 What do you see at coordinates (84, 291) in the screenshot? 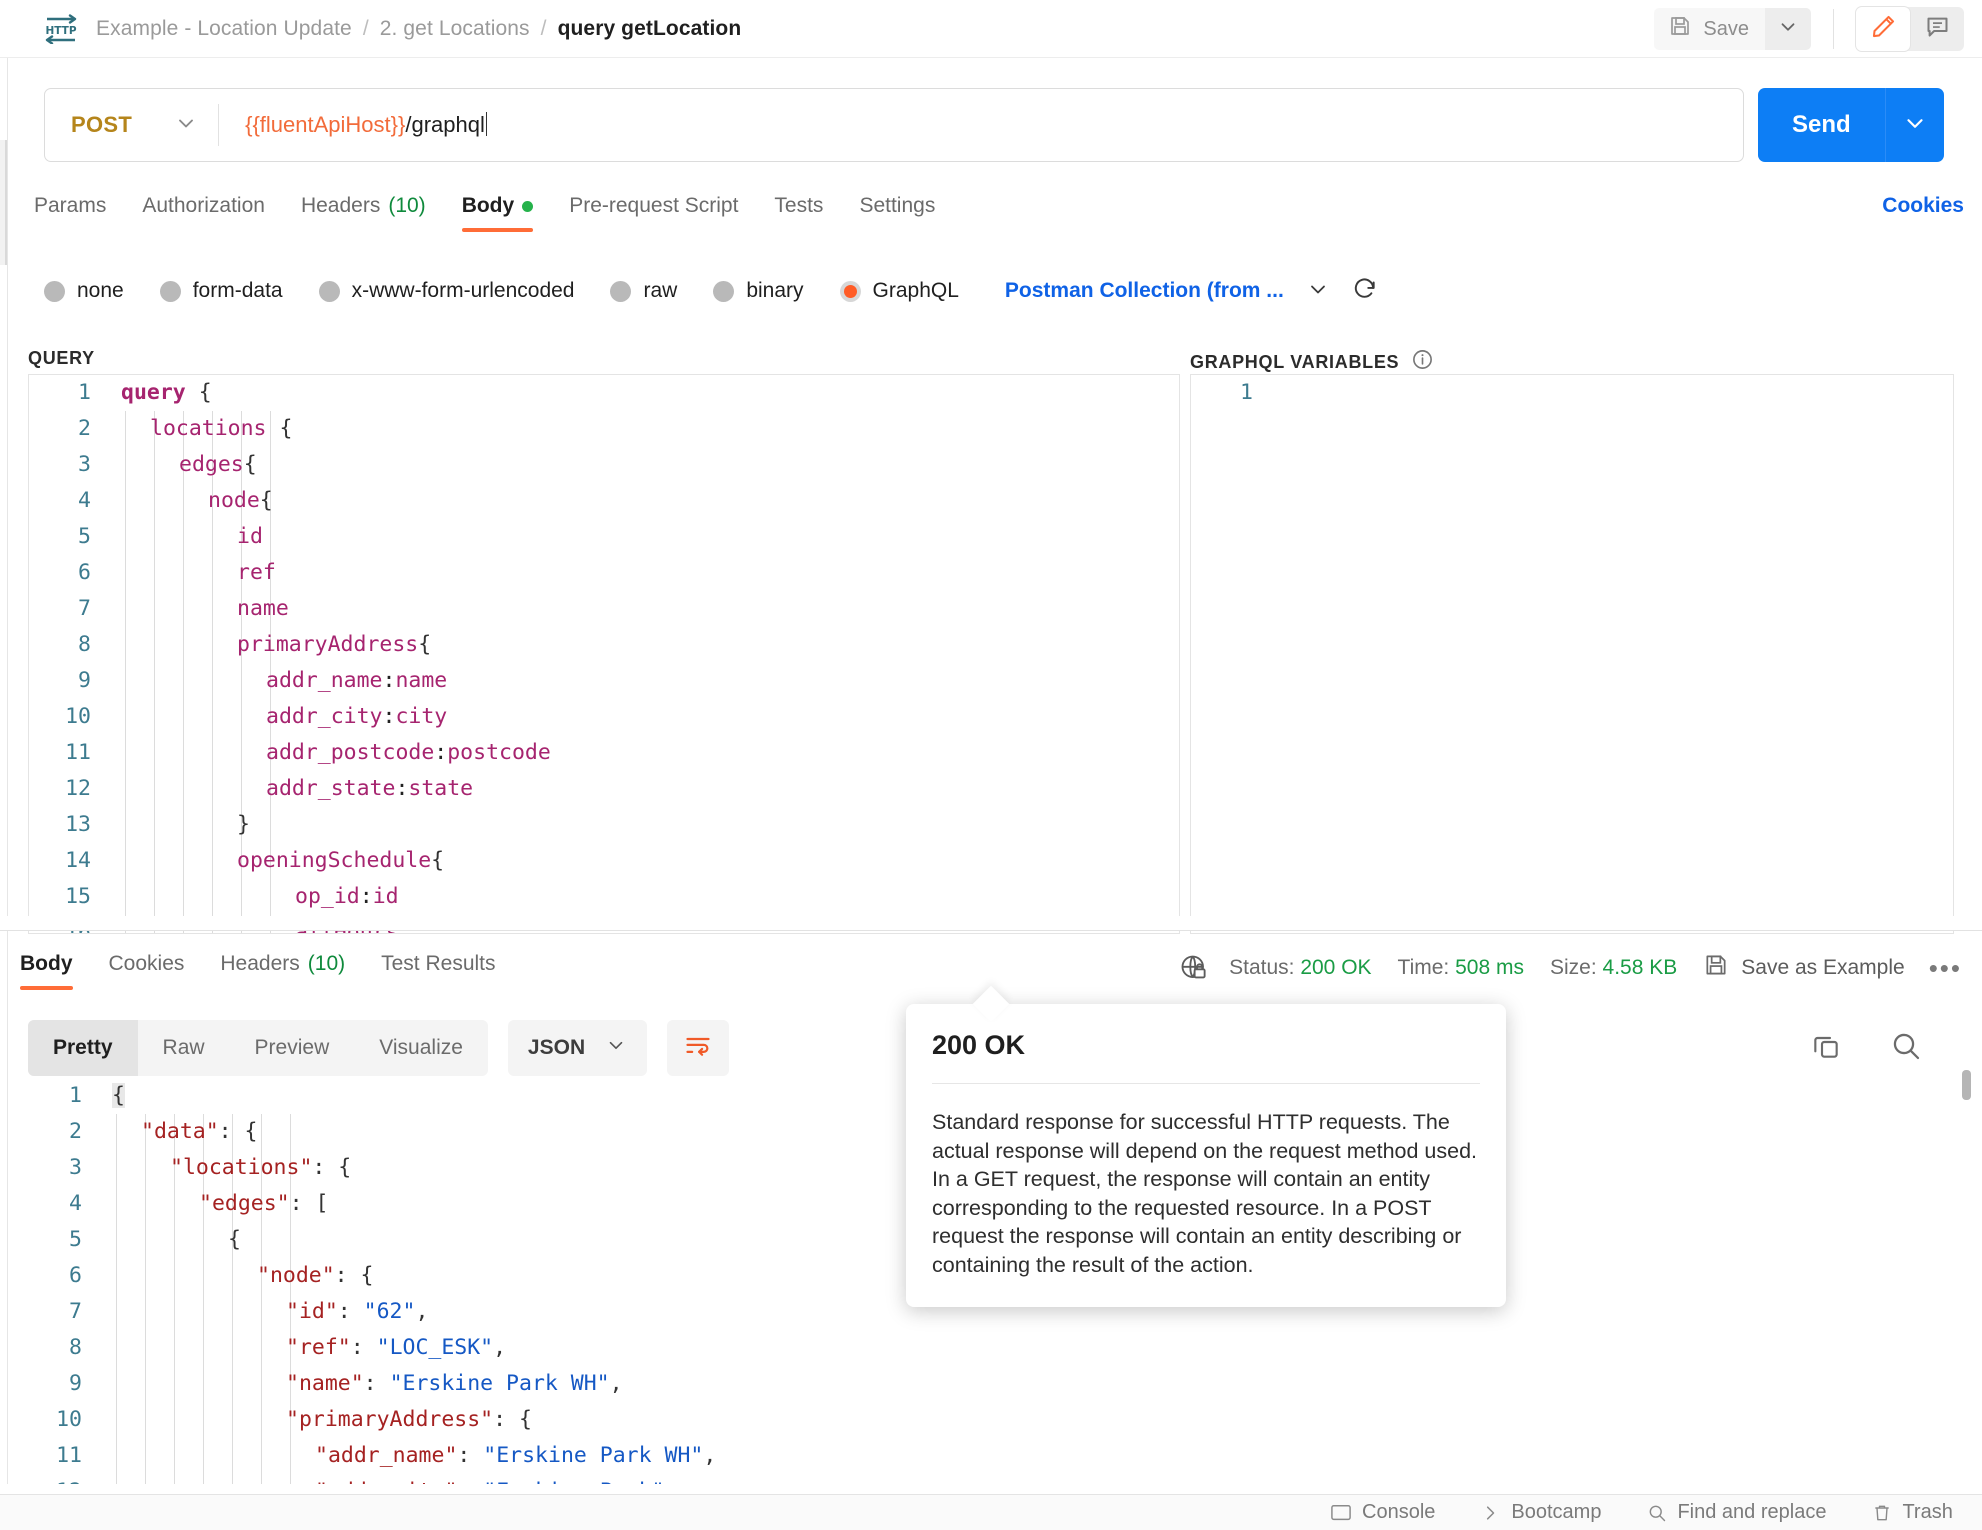
I see `body-type-none: none` at bounding box center [84, 291].